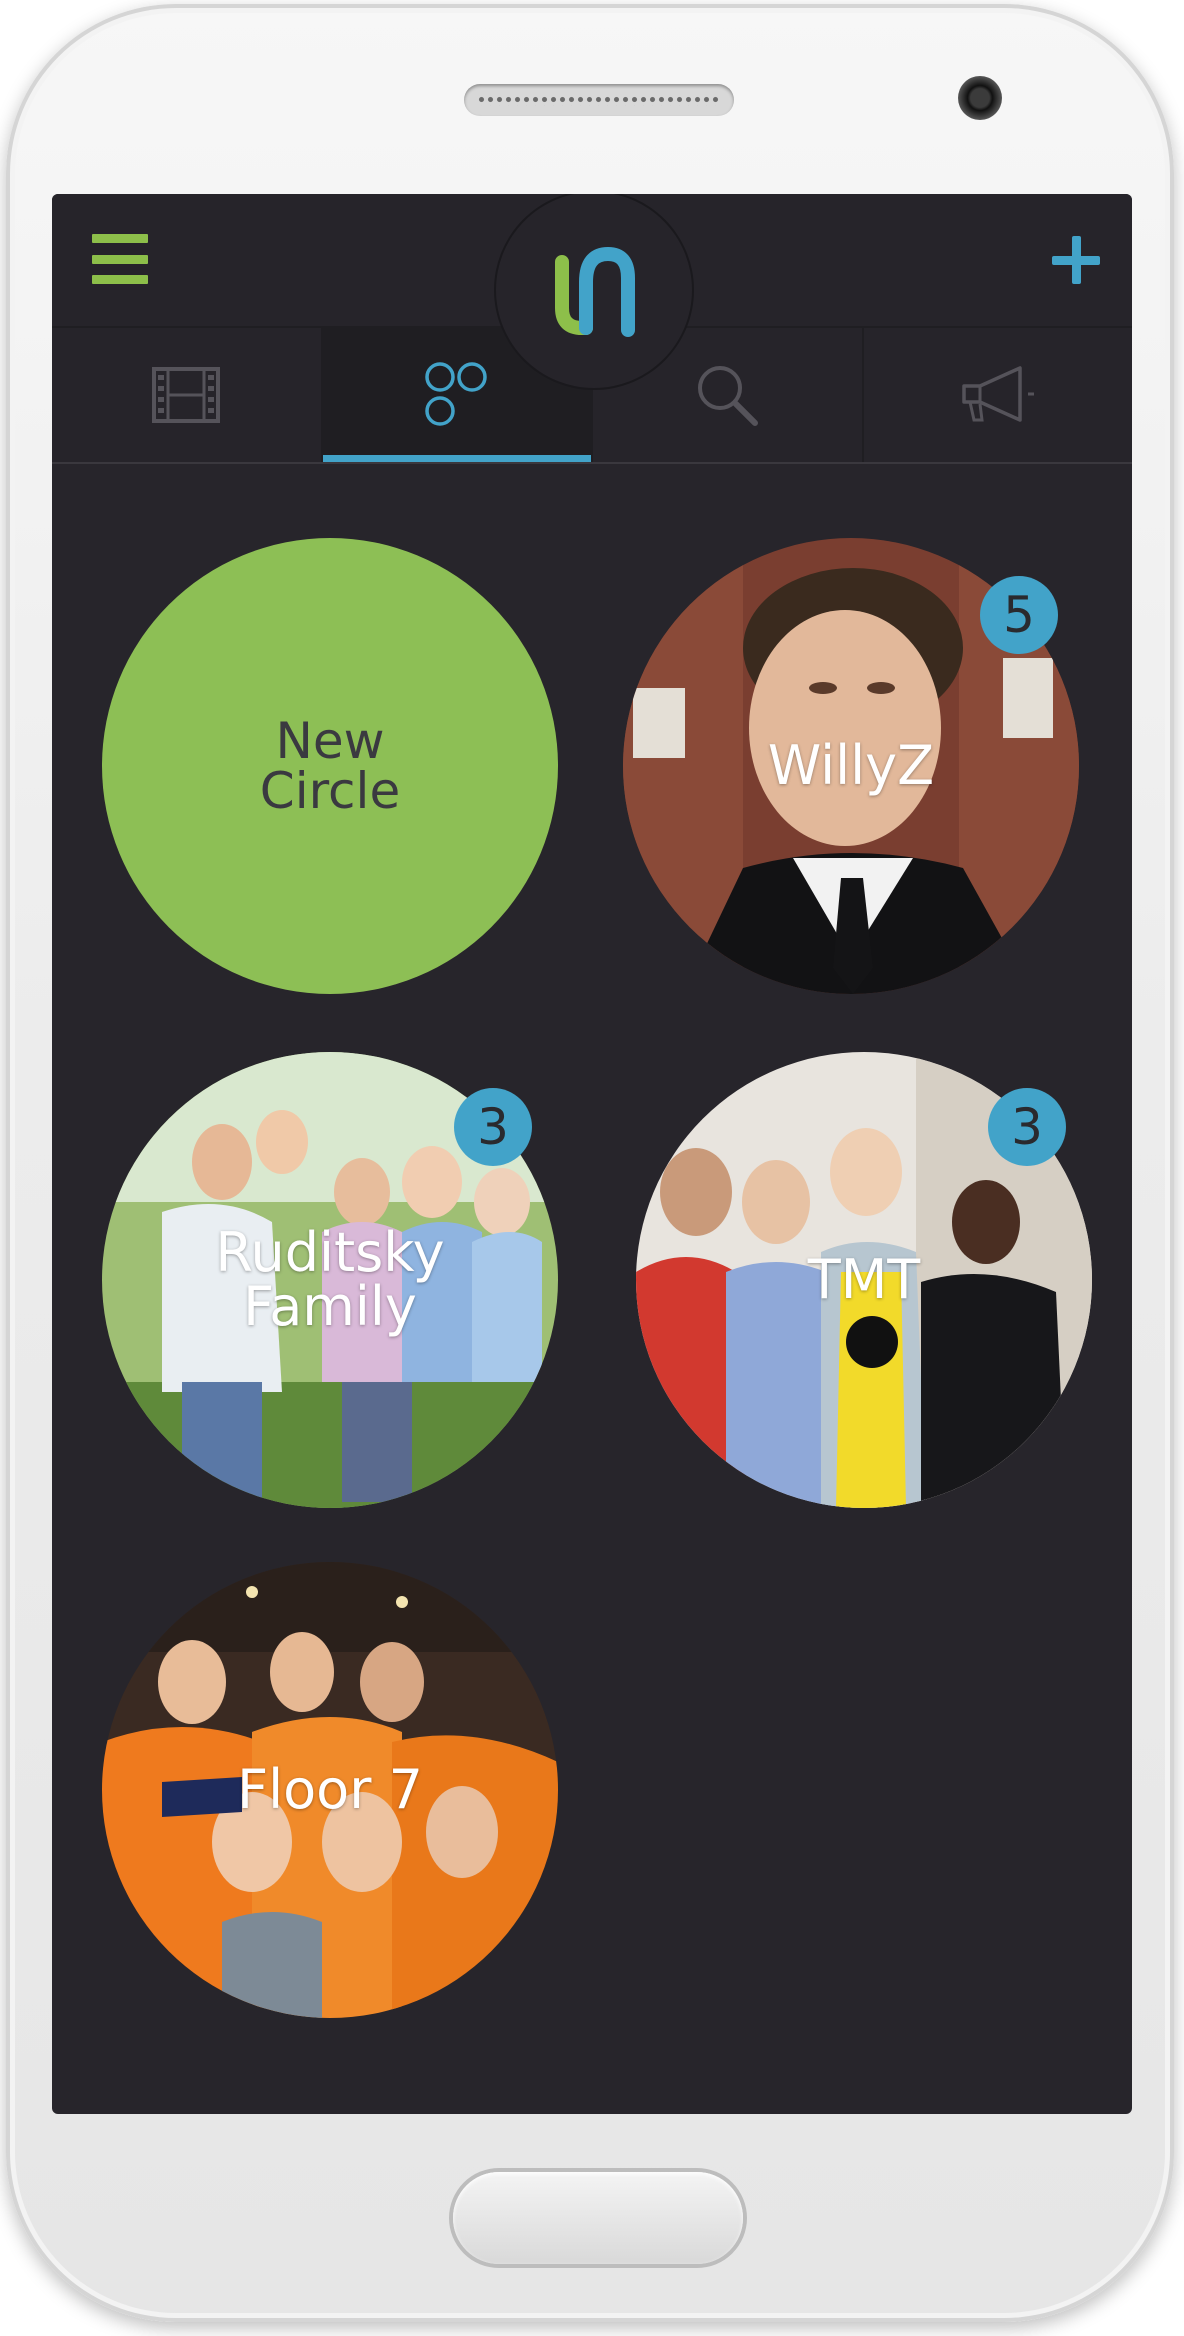 The width and height of the screenshot is (1184, 2336). I want to click on new-circle-button: New Circle, so click(330, 766).